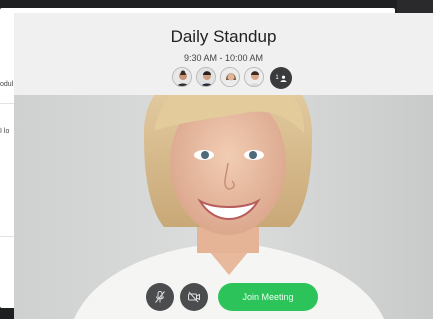  Describe the element at coordinates (5, 131) in the screenshot. I see `background-snippet: I lo` at that location.